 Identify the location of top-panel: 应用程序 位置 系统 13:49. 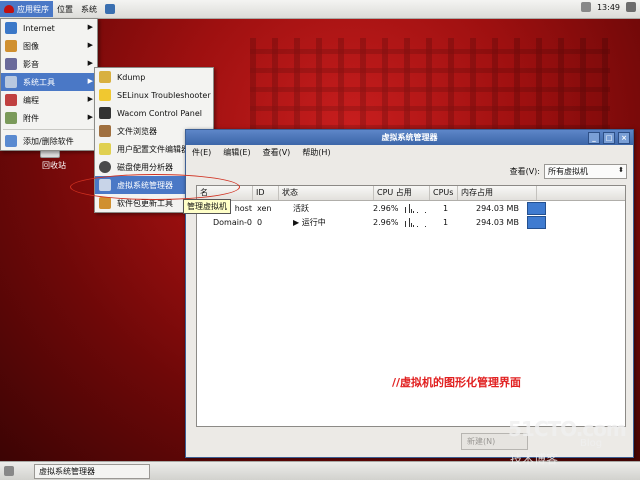
(320, 9).